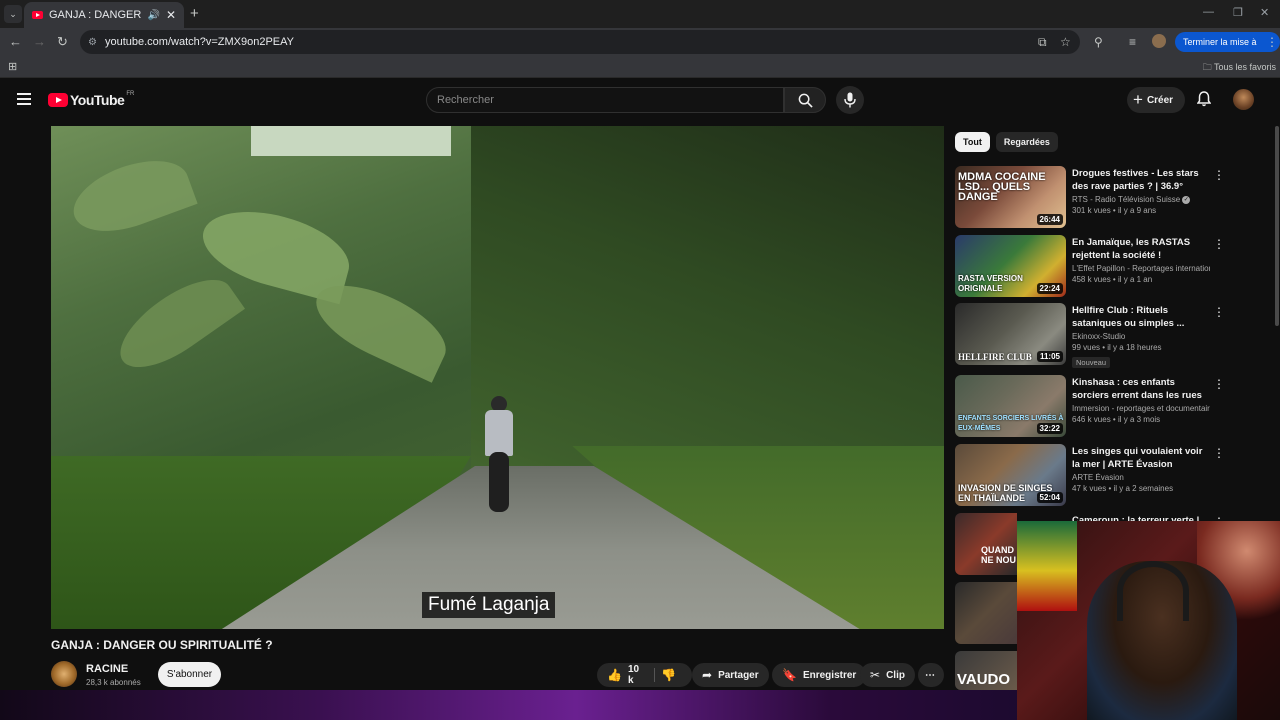 The height and width of the screenshot is (720, 1280). What do you see at coordinates (97, 100) in the screenshot?
I see `logo-wordmark: YouTube` at bounding box center [97, 100].